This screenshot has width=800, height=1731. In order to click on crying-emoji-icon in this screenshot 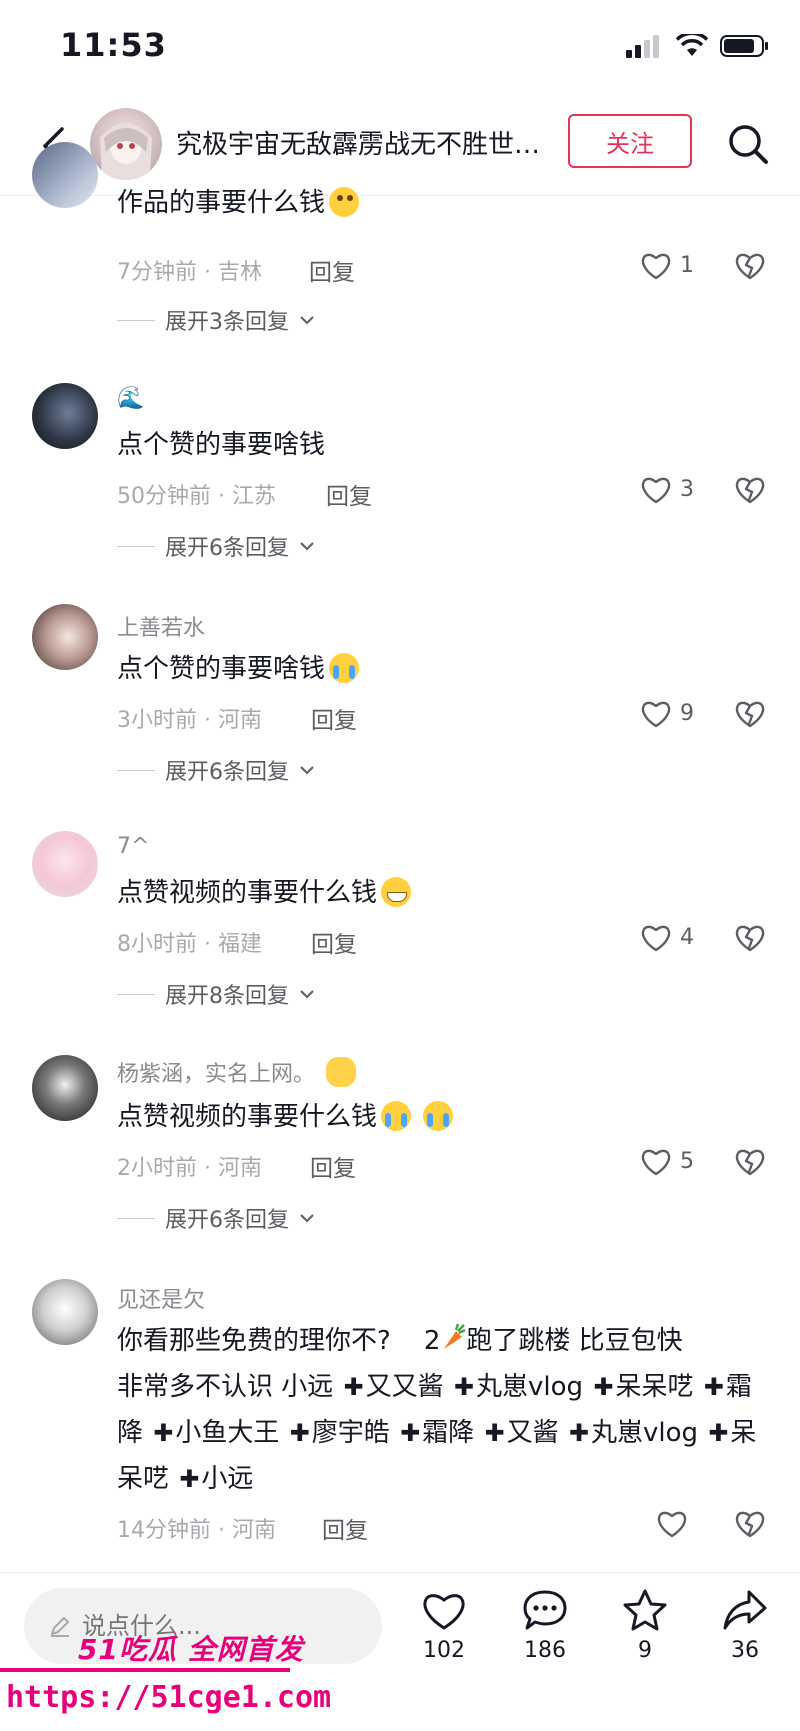, I will do `click(438, 1116)`.